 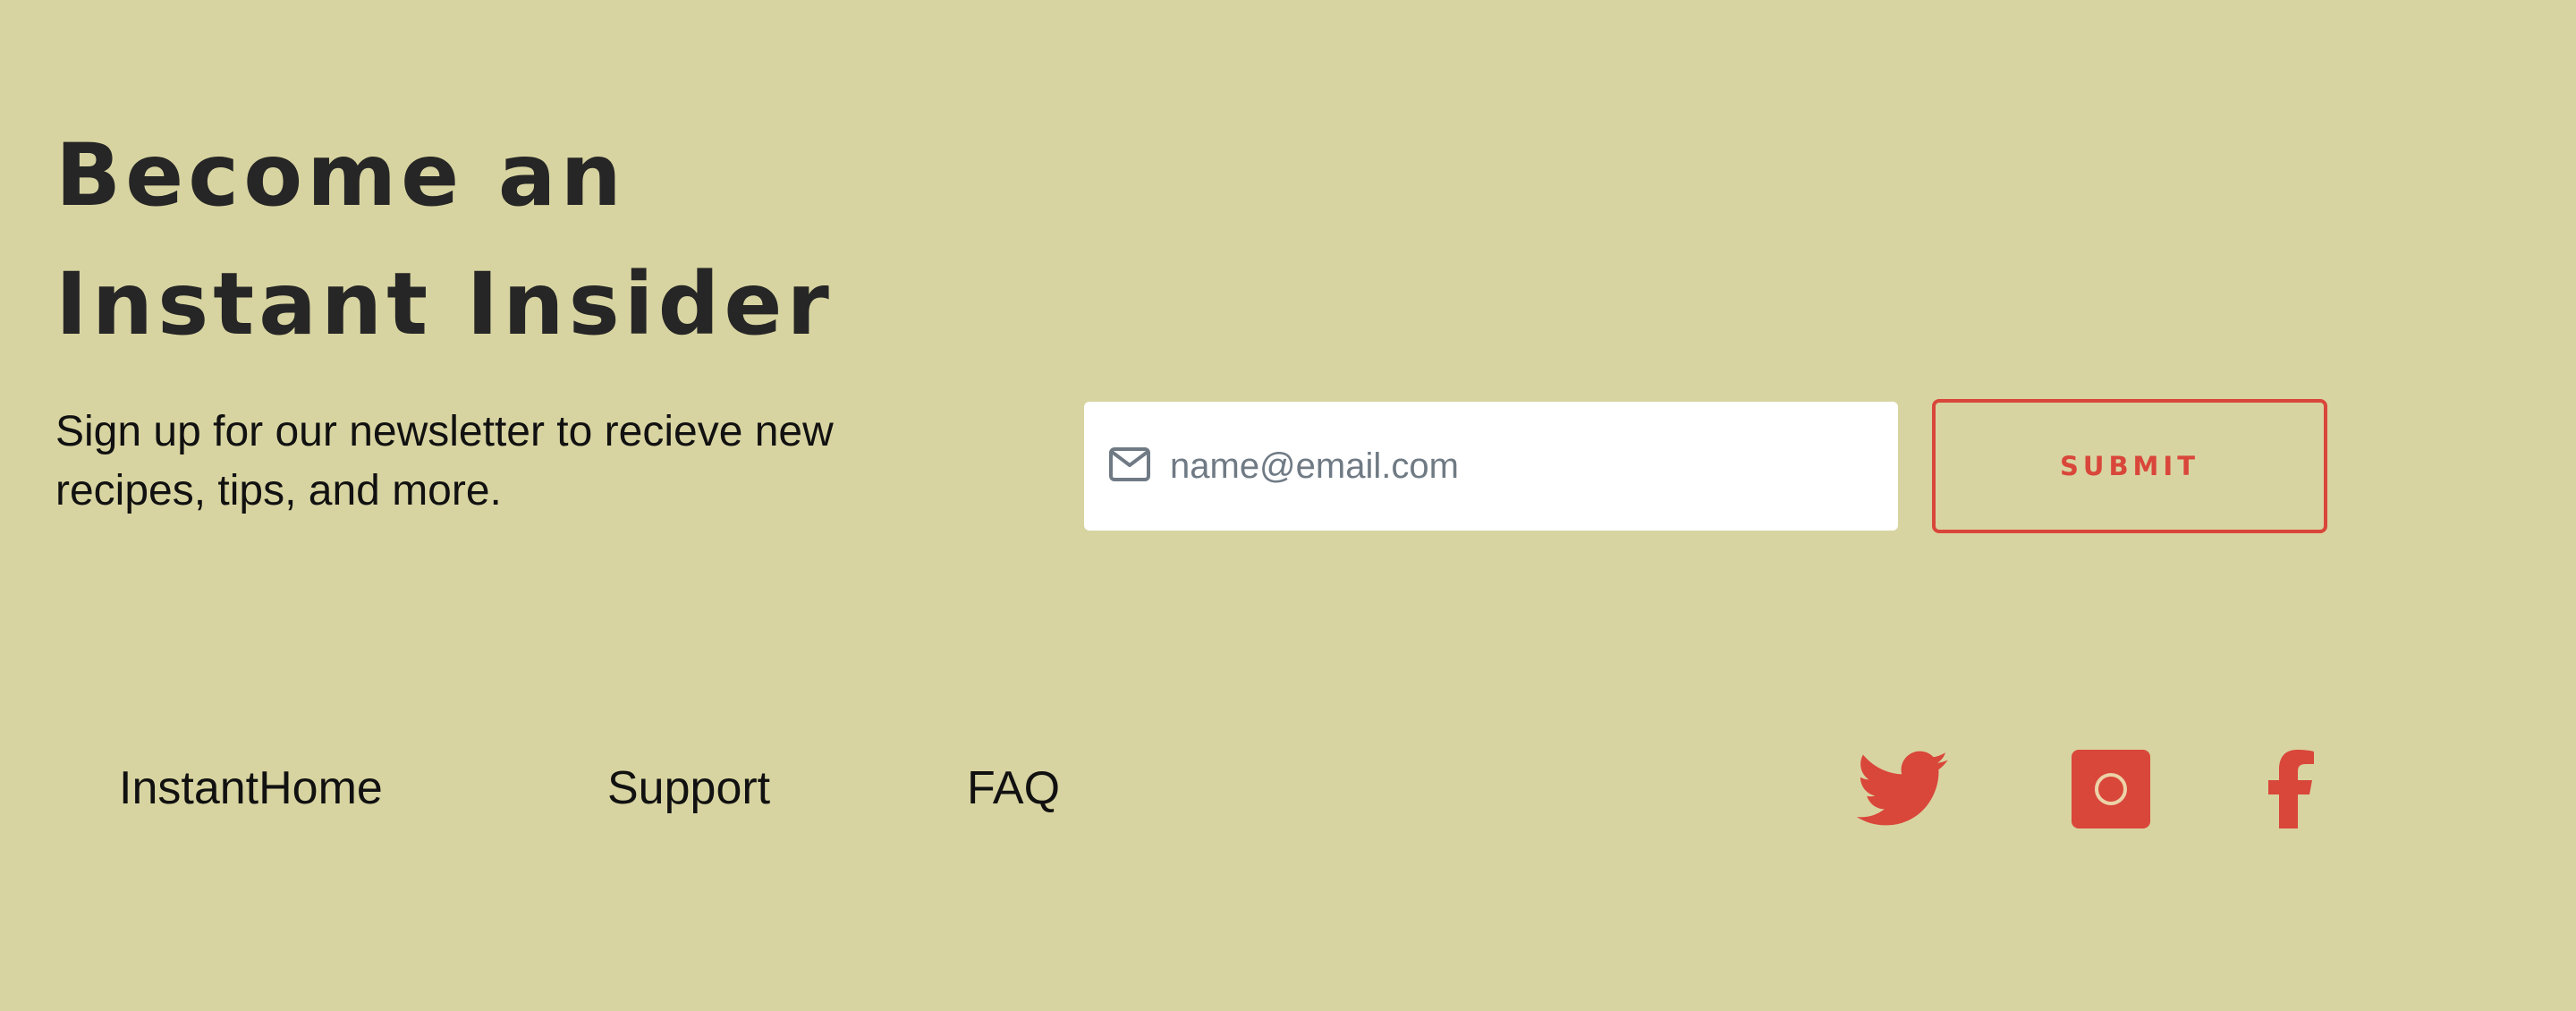 I want to click on twitter-link, so click(x=1902, y=789).